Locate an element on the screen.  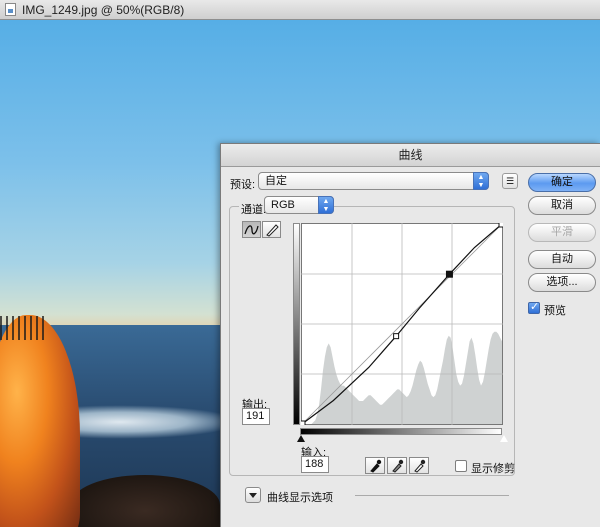
input-gradient-bar is located at coordinates (401, 431).